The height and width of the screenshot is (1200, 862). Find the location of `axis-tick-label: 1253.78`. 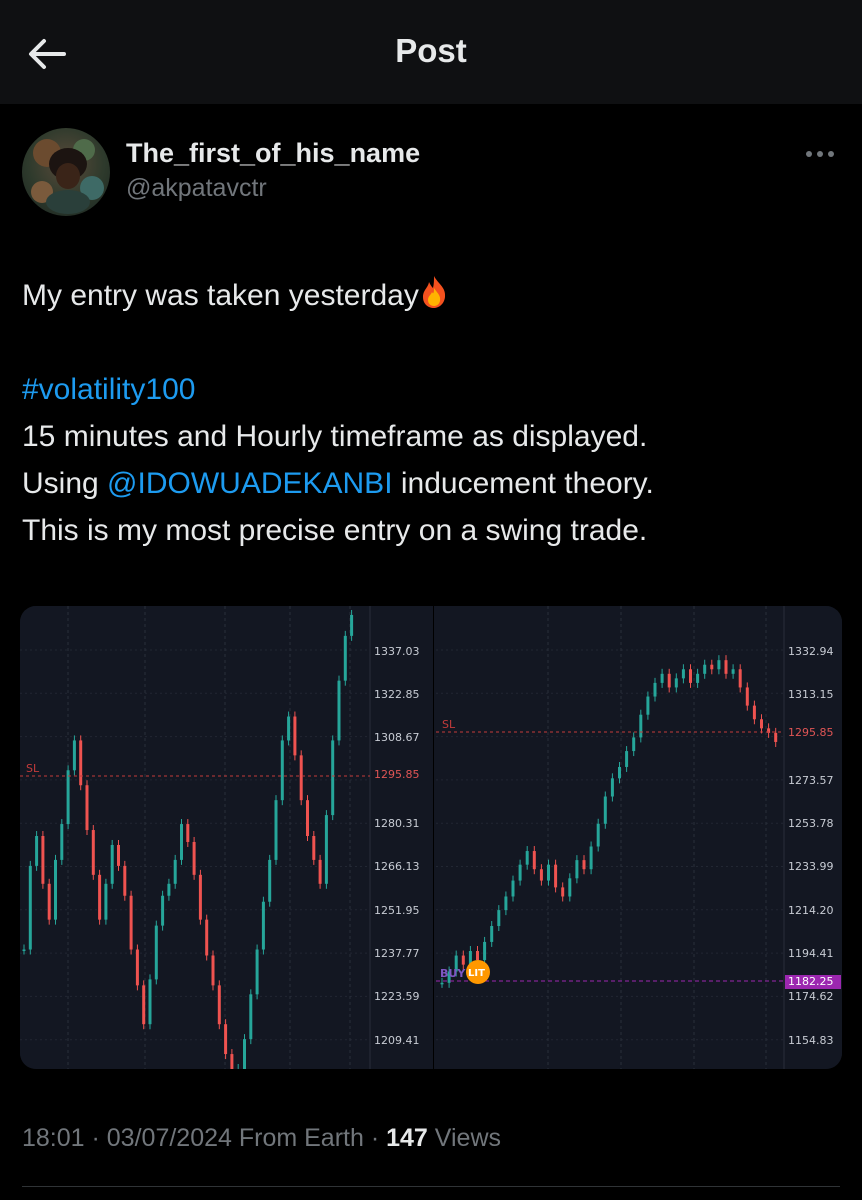

axis-tick-label: 1253.78 is located at coordinates (811, 823).